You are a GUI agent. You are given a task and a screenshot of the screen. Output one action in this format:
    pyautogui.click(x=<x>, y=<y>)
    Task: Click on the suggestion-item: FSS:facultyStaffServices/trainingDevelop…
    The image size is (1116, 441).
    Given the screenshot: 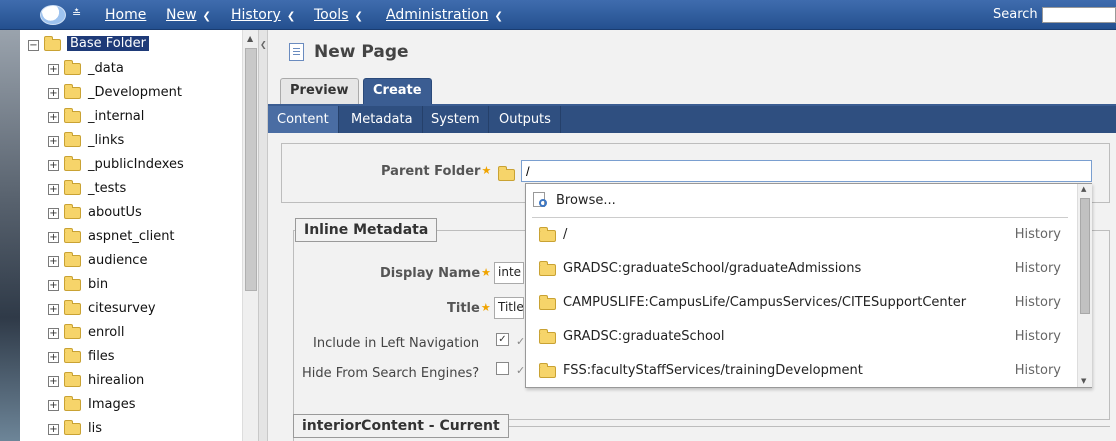 What is the action you would take?
    pyautogui.click(x=801, y=371)
    